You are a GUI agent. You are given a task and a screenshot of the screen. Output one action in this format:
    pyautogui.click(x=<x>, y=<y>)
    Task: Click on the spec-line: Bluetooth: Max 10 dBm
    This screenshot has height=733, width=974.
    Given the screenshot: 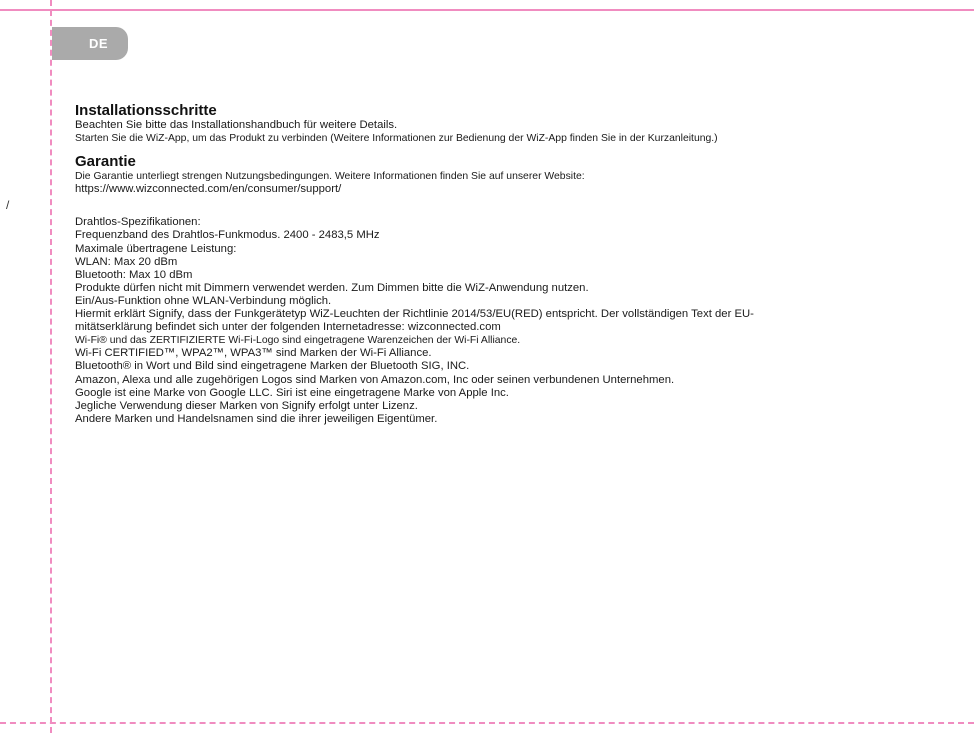 What is the action you would take?
    pyautogui.click(x=134, y=274)
    